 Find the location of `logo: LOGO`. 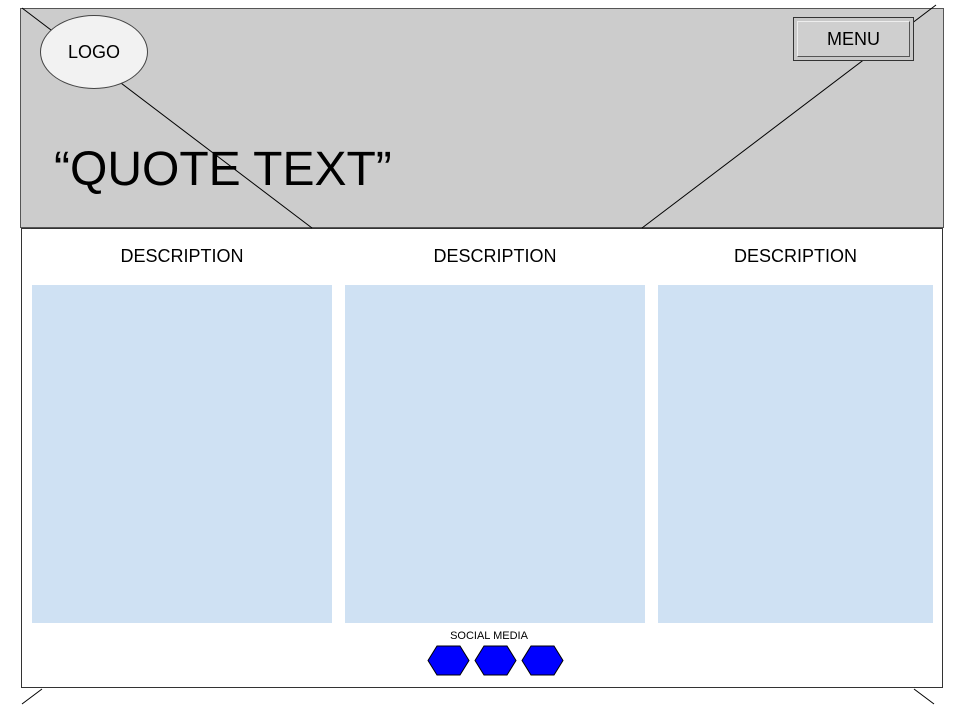

logo: LOGO is located at coordinates (94, 52).